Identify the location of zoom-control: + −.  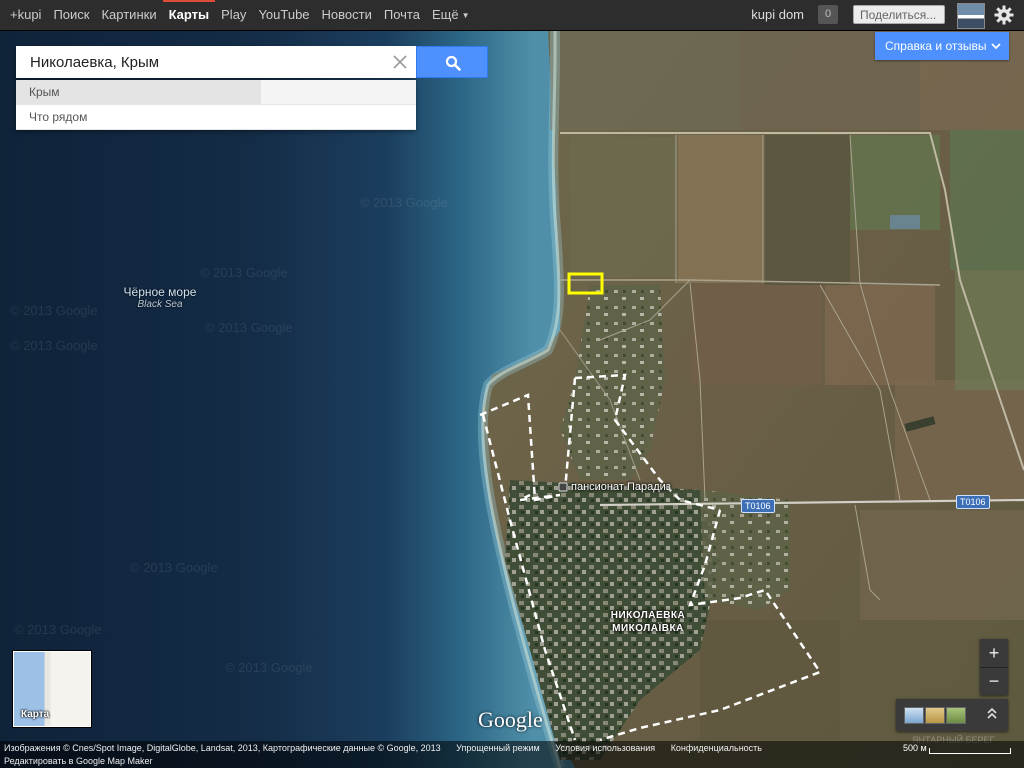
(994, 667).